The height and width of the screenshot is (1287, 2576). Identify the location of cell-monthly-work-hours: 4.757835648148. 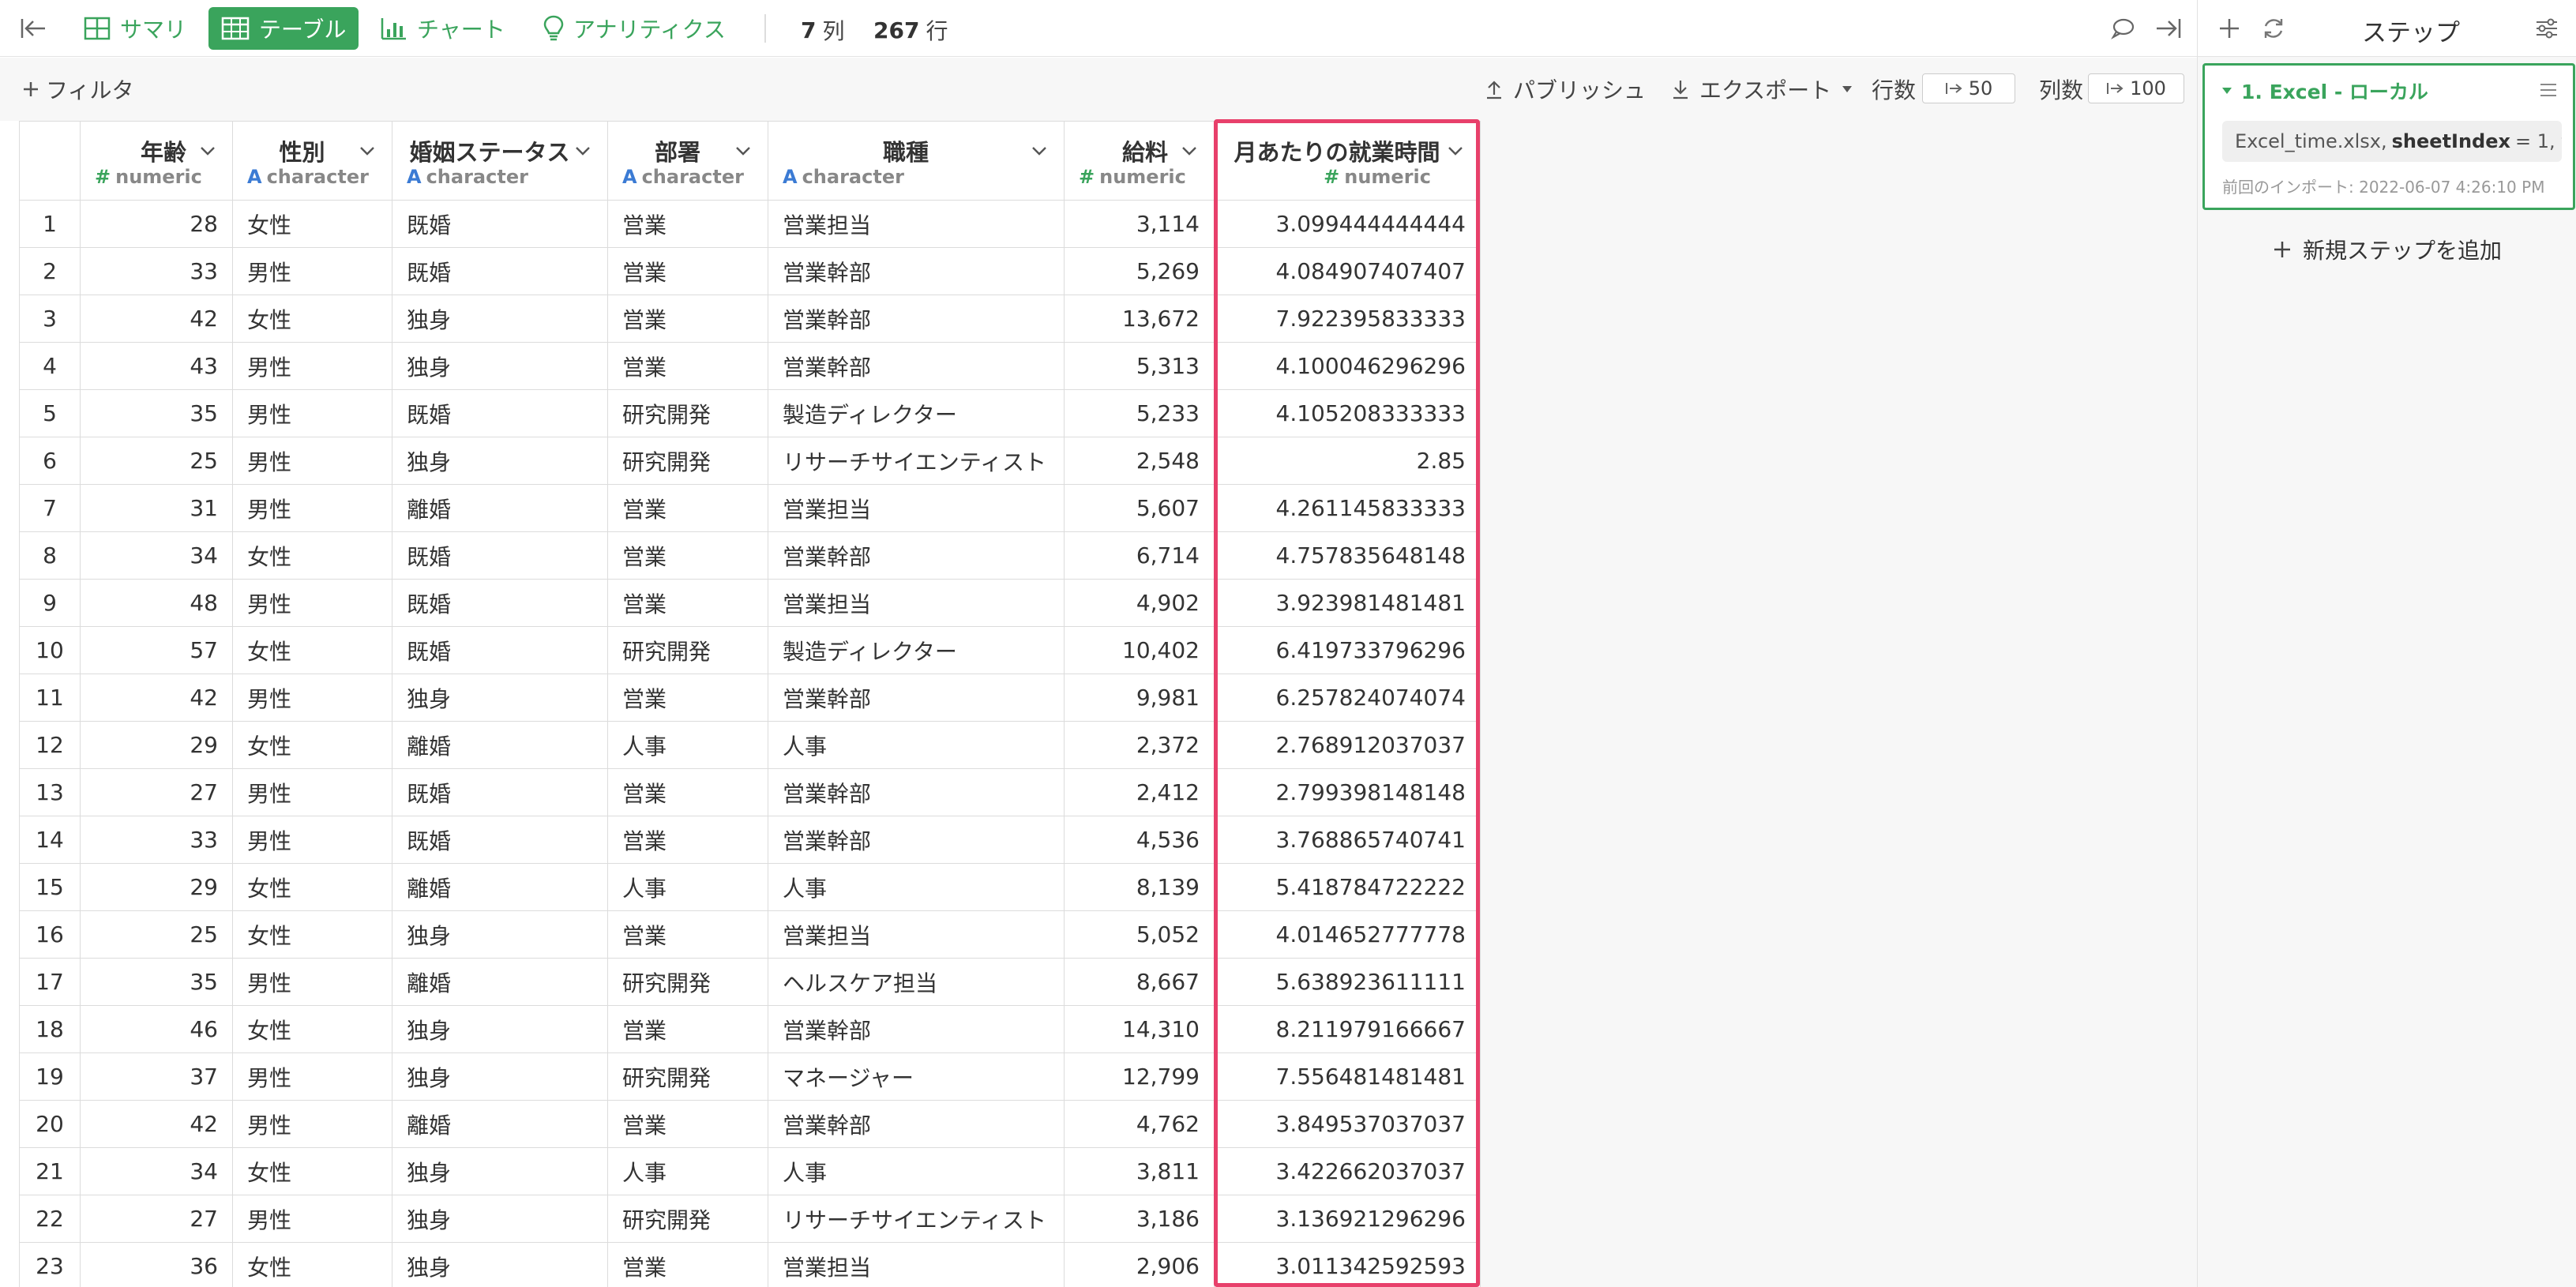
(1347, 555).